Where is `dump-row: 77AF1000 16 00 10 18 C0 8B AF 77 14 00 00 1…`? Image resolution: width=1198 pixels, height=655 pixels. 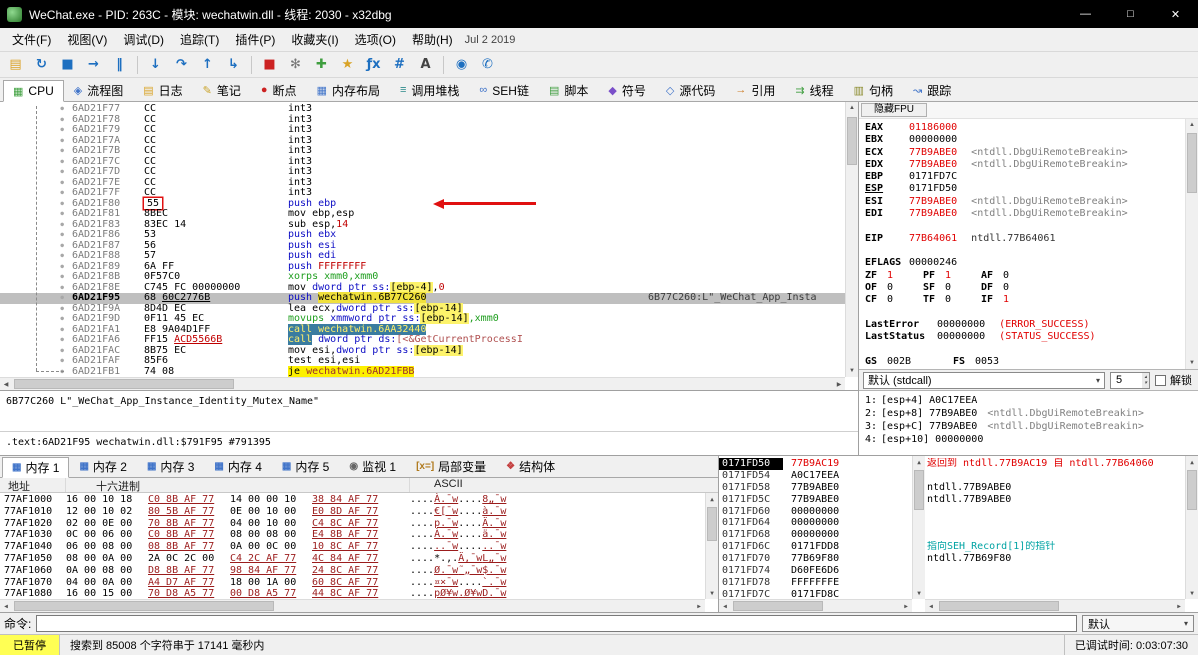
dump-row: 77AF1000 16 00 10 18 C0 8B AF 77 14 00 00 1… is located at coordinates (352, 500).